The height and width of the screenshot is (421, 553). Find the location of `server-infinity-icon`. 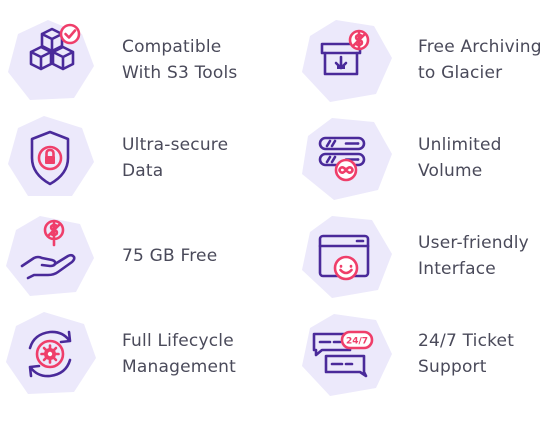

server-infinity-icon is located at coordinates (346, 158).